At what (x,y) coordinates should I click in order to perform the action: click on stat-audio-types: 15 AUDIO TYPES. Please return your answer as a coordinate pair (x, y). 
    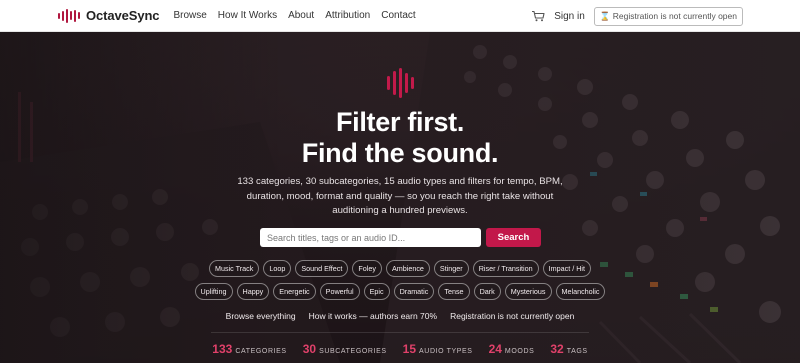
    Looking at the image, I should click on (438, 349).